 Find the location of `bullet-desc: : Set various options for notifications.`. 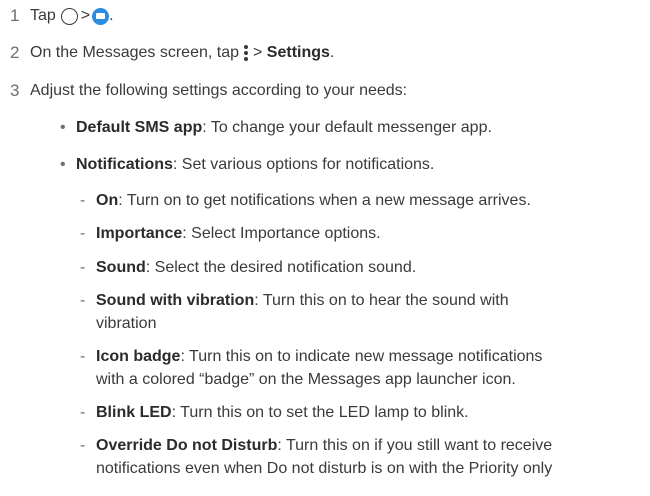

bullet-desc: : Set various options for notifications. is located at coordinates (303, 164).